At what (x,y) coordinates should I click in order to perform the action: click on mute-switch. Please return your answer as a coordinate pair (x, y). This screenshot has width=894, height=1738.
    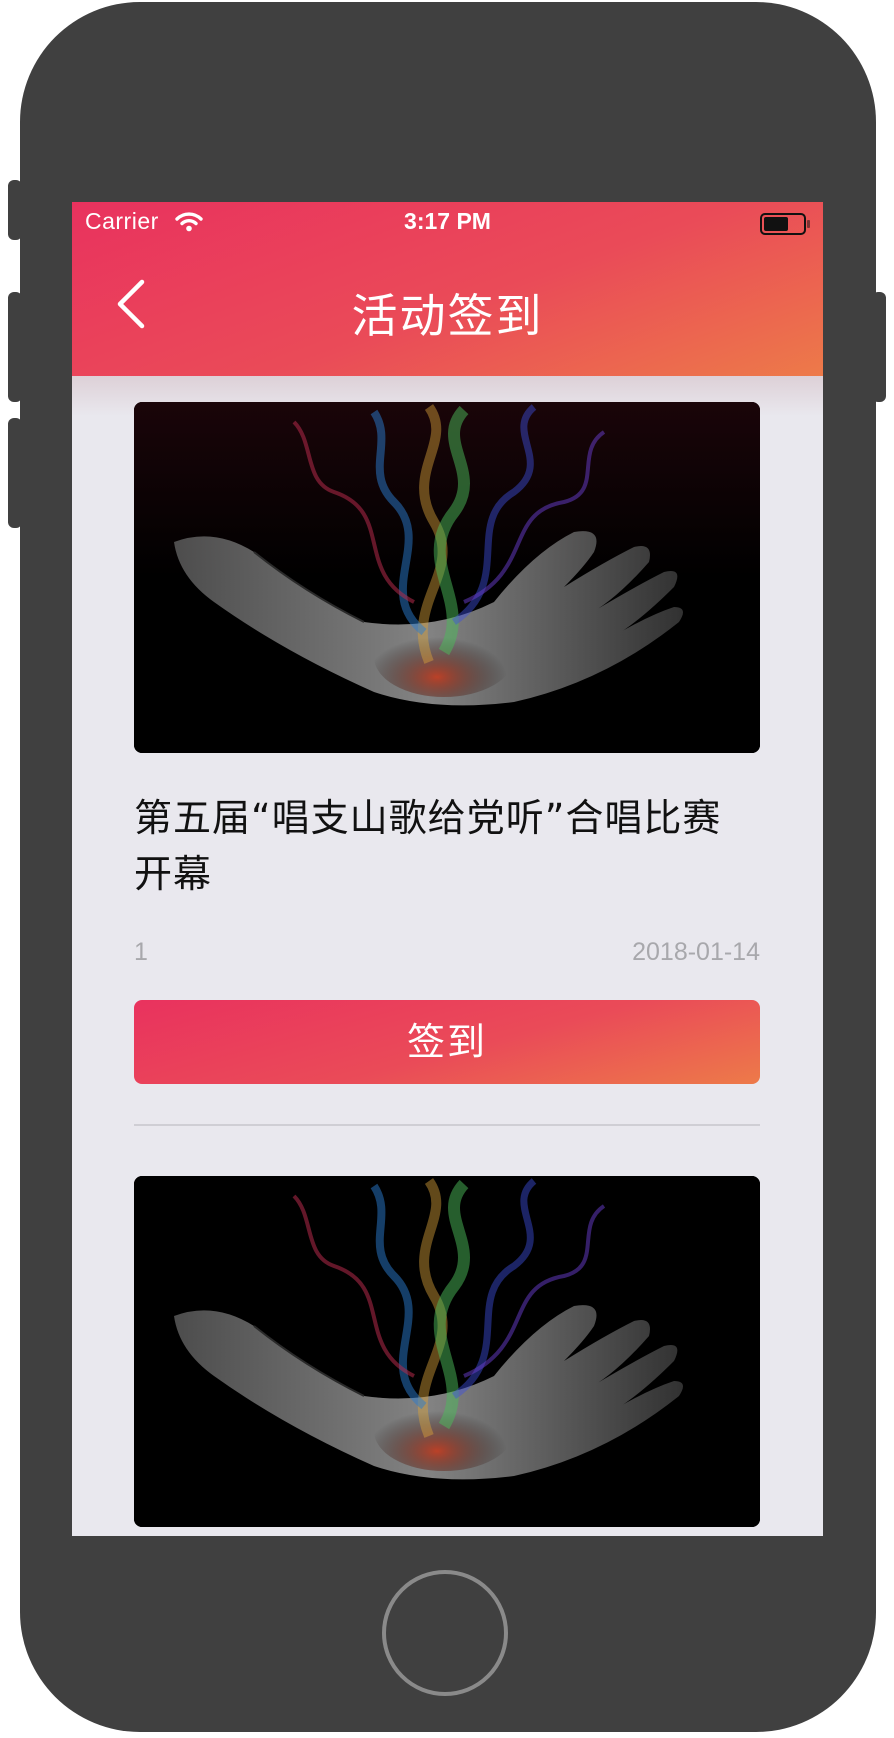
    Looking at the image, I should click on (15, 210).